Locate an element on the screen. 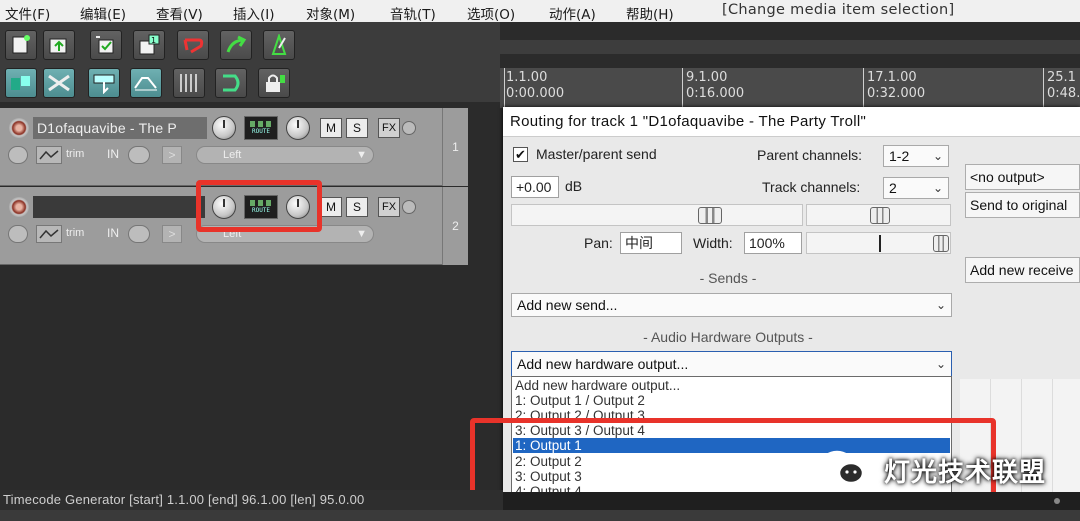  ruler-bar-label: 1.1.00 is located at coordinates (527, 77).